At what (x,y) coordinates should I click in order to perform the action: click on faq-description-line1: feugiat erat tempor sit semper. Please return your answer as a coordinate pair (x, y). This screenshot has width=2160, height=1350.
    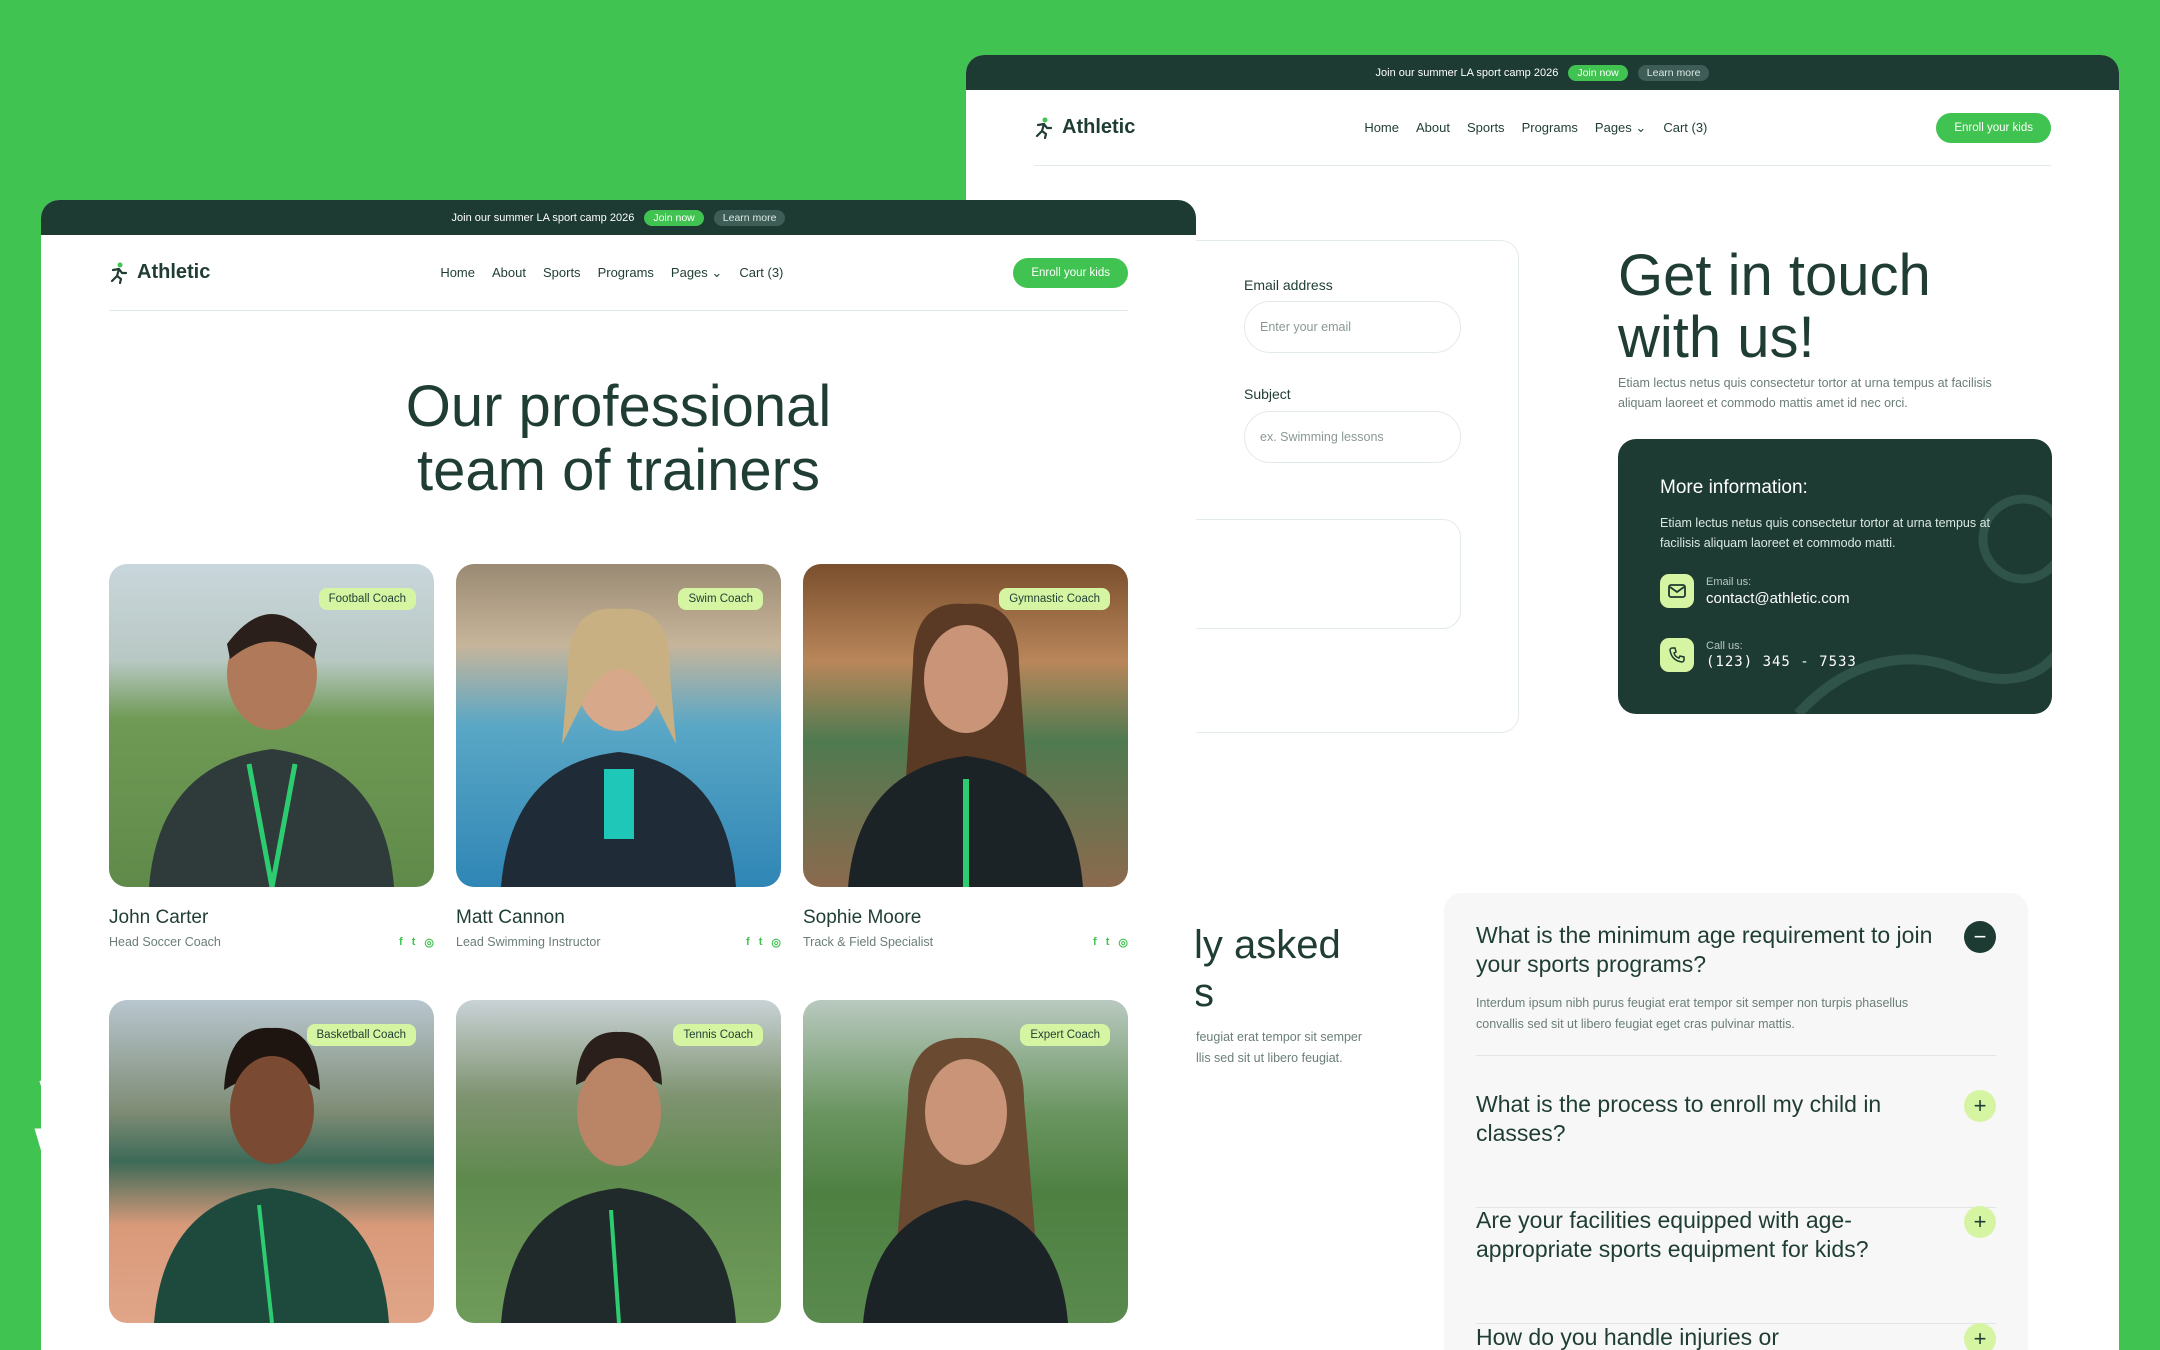
    Looking at the image, I should click on (1279, 1037).